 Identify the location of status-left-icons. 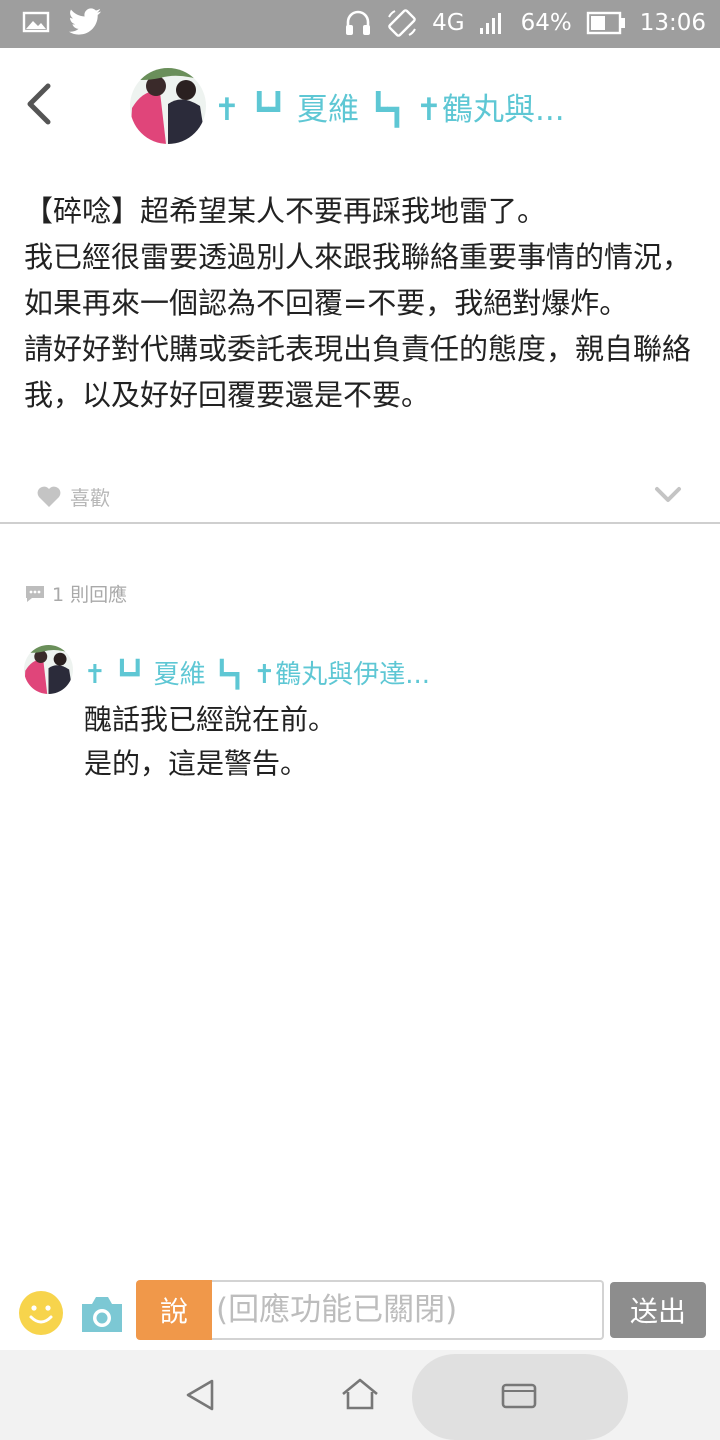
(62, 22).